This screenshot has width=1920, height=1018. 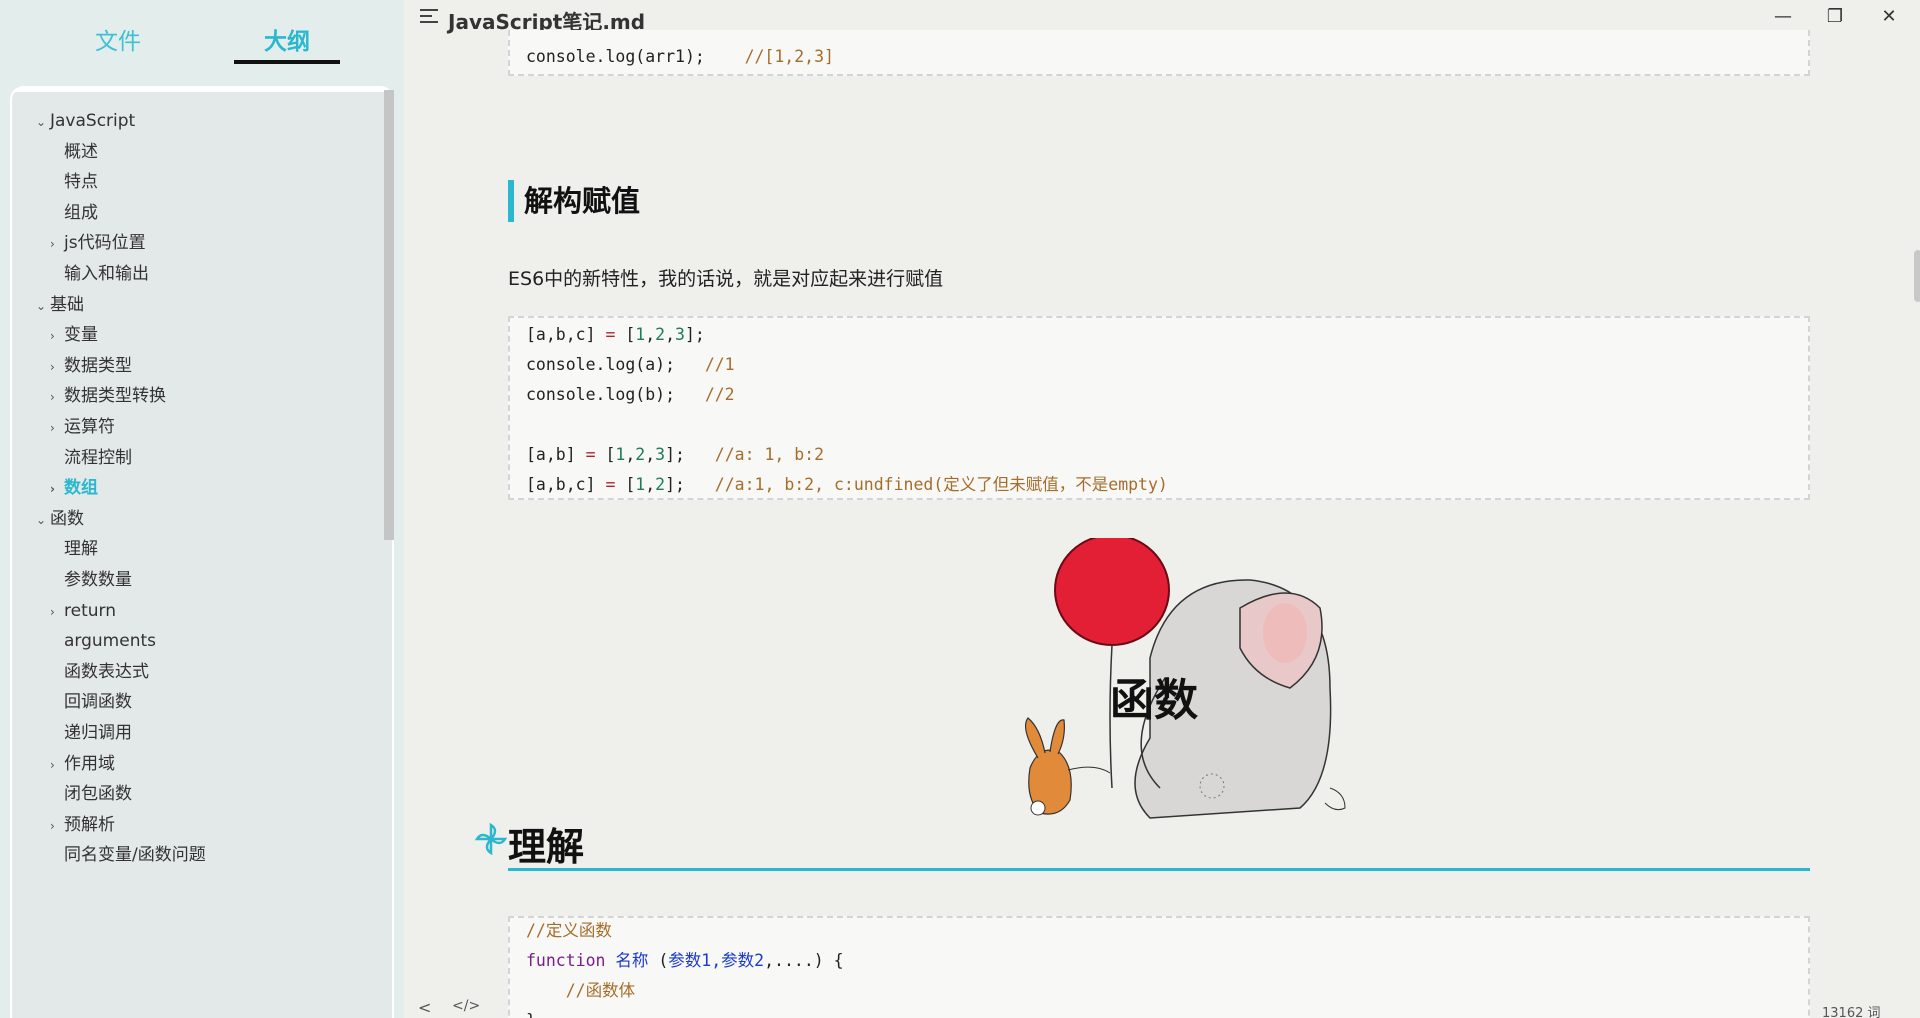 What do you see at coordinates (630, 364) in the screenshot?
I see `code-line: console.log(a); //1` at bounding box center [630, 364].